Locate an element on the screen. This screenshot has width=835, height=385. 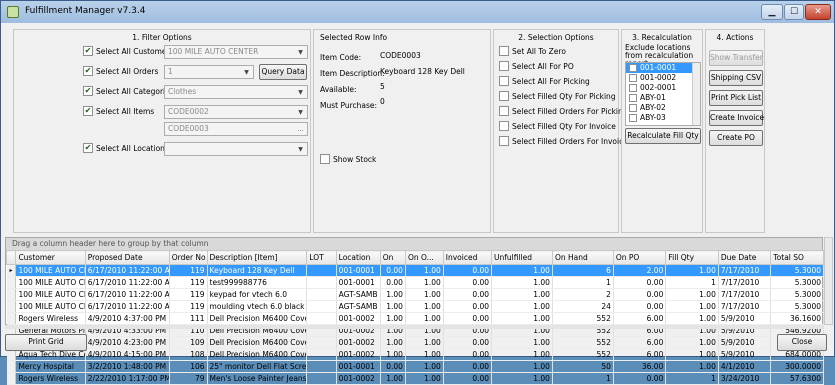
table-cell: keypad for vtech 6.0 is located at coordinates (257, 294).